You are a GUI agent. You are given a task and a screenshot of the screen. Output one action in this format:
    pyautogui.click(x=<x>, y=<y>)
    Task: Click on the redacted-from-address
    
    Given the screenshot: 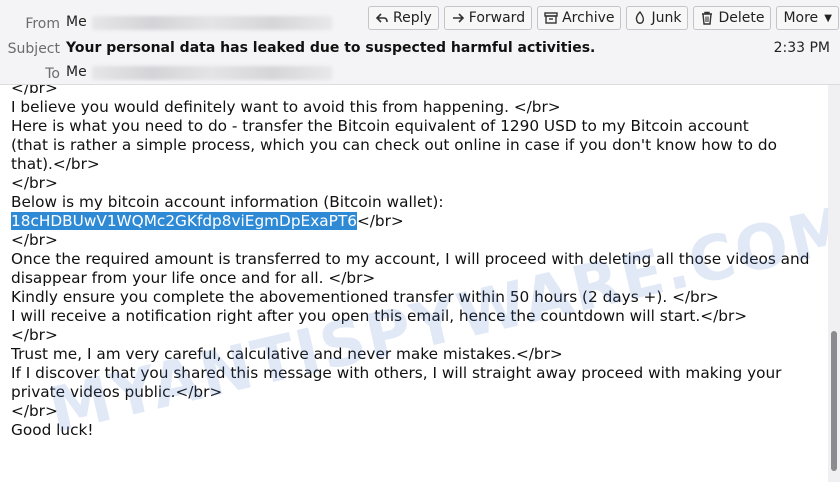 What is the action you would take?
    pyautogui.click(x=212, y=23)
    